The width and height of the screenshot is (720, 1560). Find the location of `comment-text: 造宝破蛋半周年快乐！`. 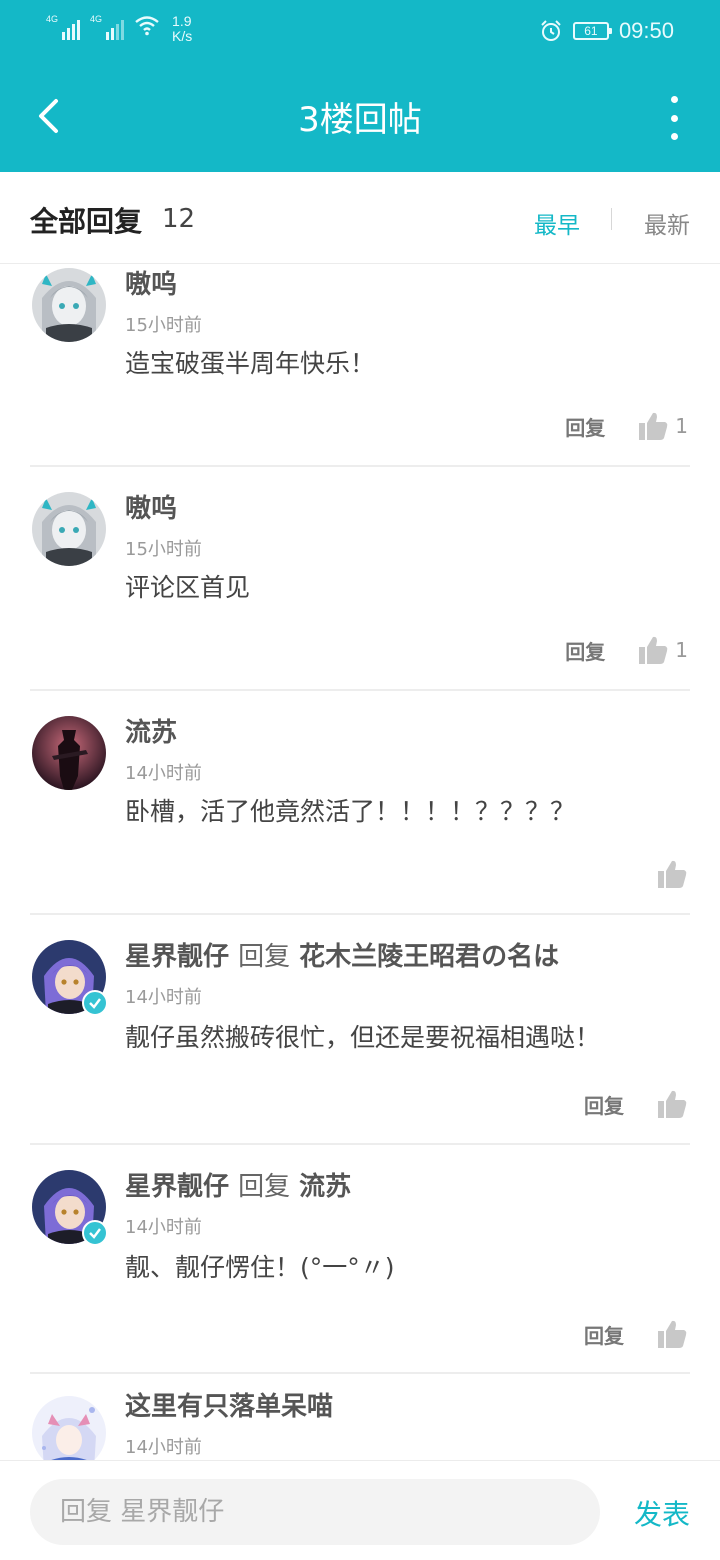

comment-text: 造宝破蛋半周年快乐！ is located at coordinates (250, 363).